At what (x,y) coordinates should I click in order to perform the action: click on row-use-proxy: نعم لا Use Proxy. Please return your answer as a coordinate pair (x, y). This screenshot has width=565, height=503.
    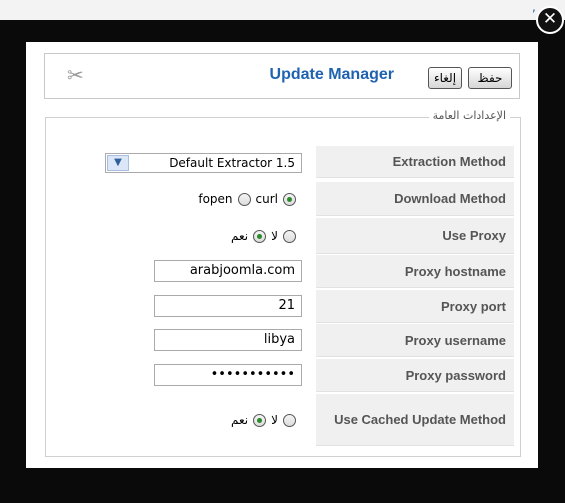
    Looking at the image, I should click on (284, 236).